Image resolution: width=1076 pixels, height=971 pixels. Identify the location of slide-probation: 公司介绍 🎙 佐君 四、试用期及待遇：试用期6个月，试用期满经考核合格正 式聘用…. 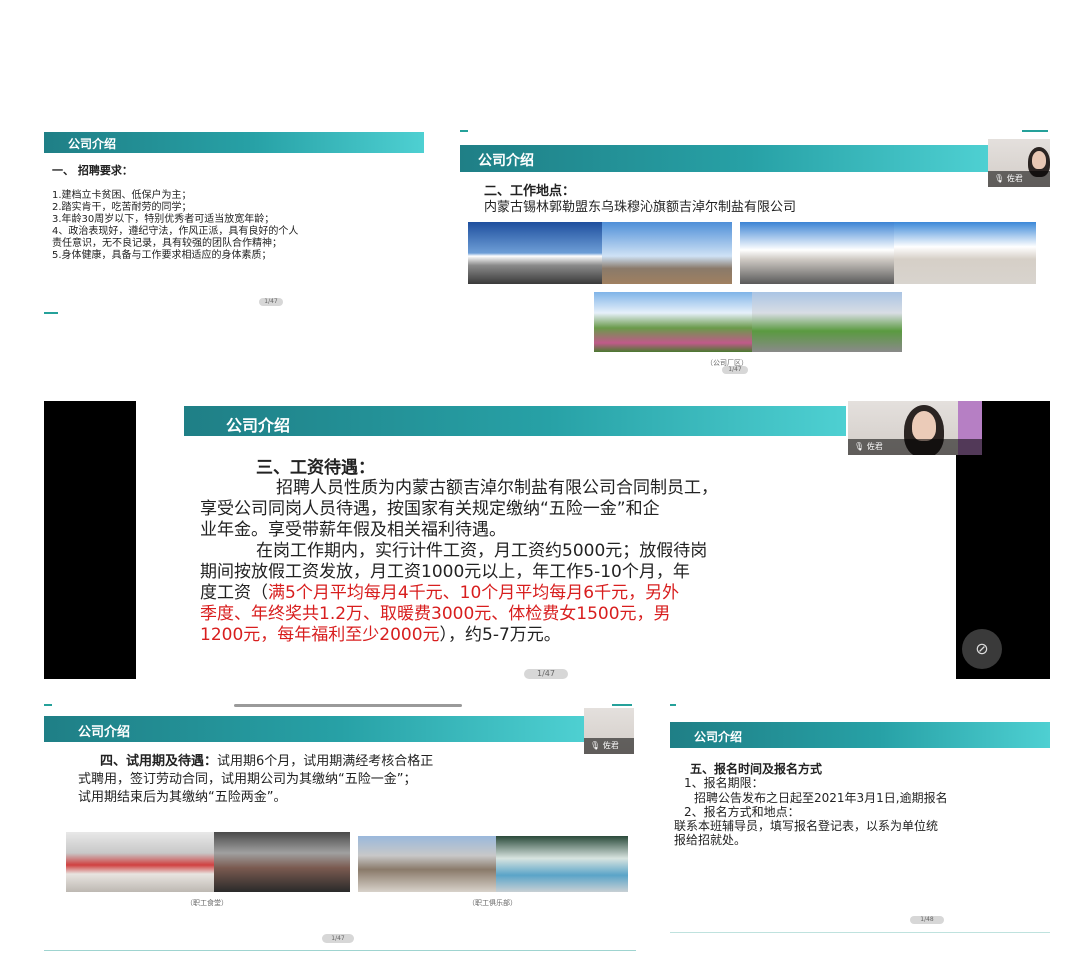
(340, 830).